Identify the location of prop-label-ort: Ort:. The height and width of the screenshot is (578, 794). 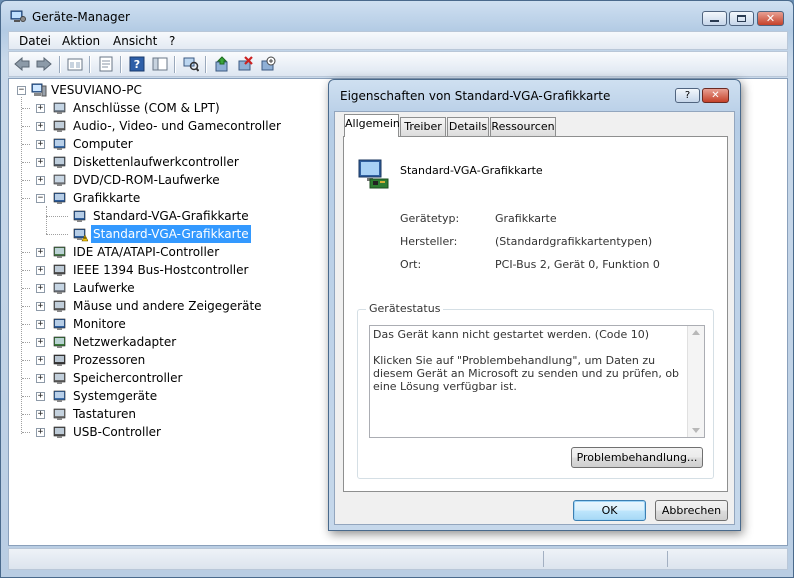
(411, 264).